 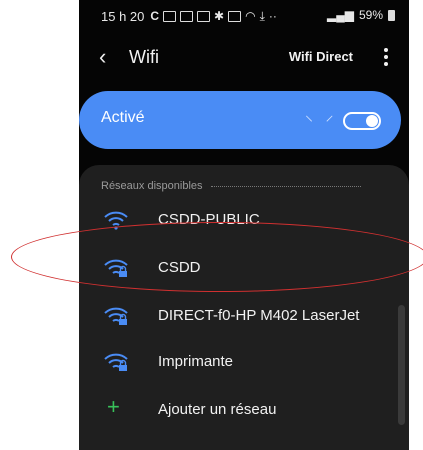 What do you see at coordinates (370, 15) in the screenshot?
I see `battery-percent: 59%` at bounding box center [370, 15].